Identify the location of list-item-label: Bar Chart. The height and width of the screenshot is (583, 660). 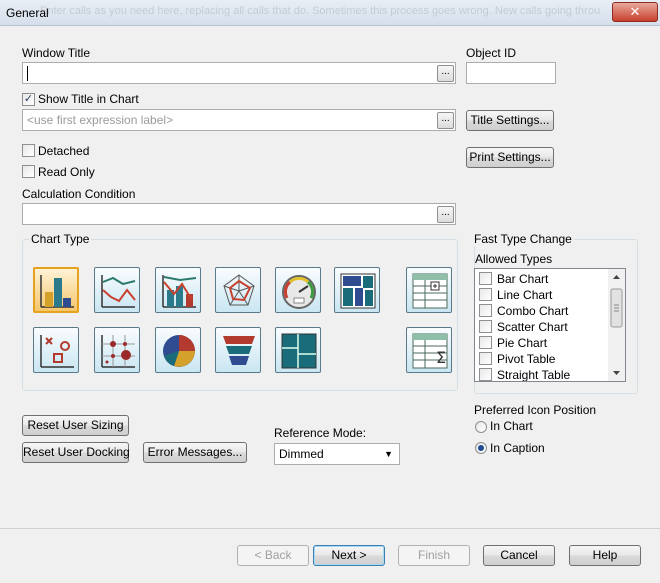
(523, 279).